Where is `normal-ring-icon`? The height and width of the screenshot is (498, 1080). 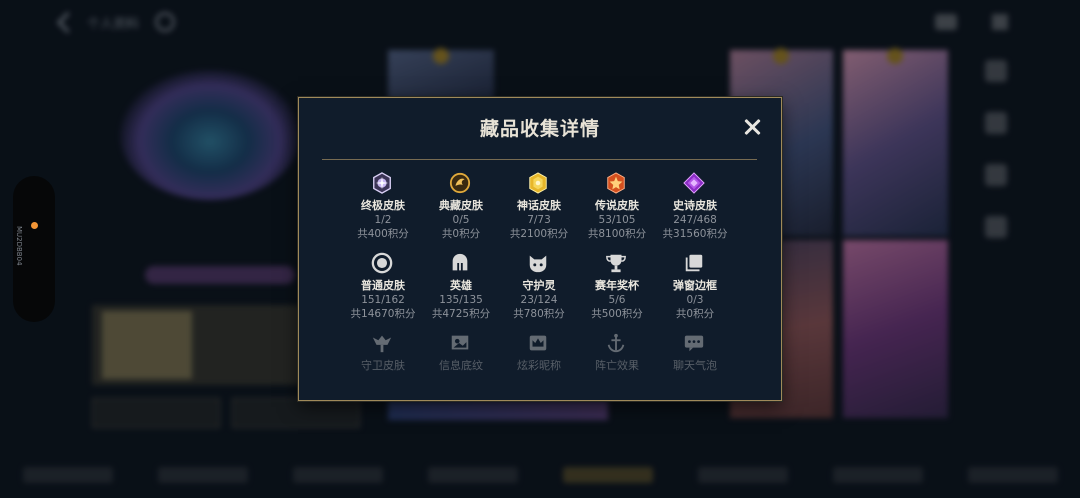 normal-ring-icon is located at coordinates (383, 264).